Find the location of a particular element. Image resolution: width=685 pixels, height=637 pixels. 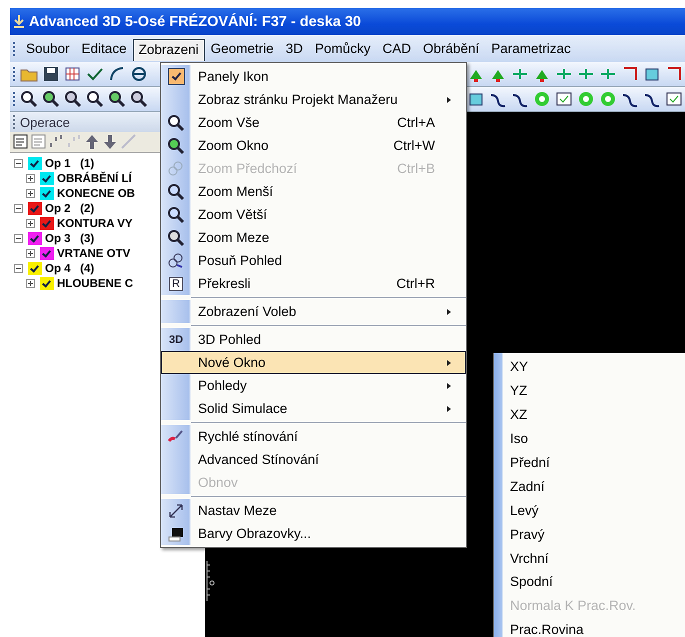

down-arrow-icon is located at coordinates (110, 142).